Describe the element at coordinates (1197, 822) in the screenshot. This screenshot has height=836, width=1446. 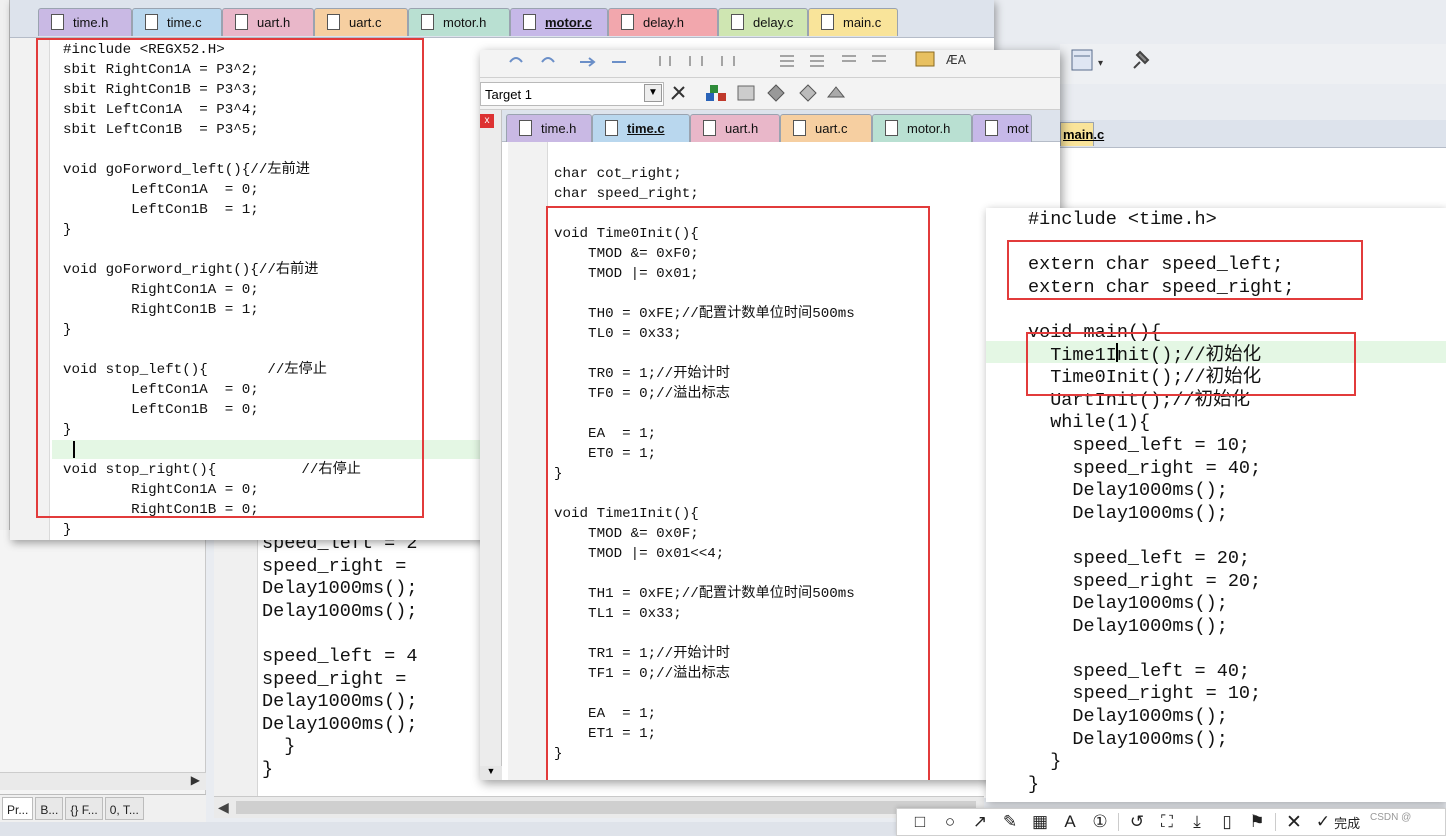
I see `download-icon: ⤓` at that location.